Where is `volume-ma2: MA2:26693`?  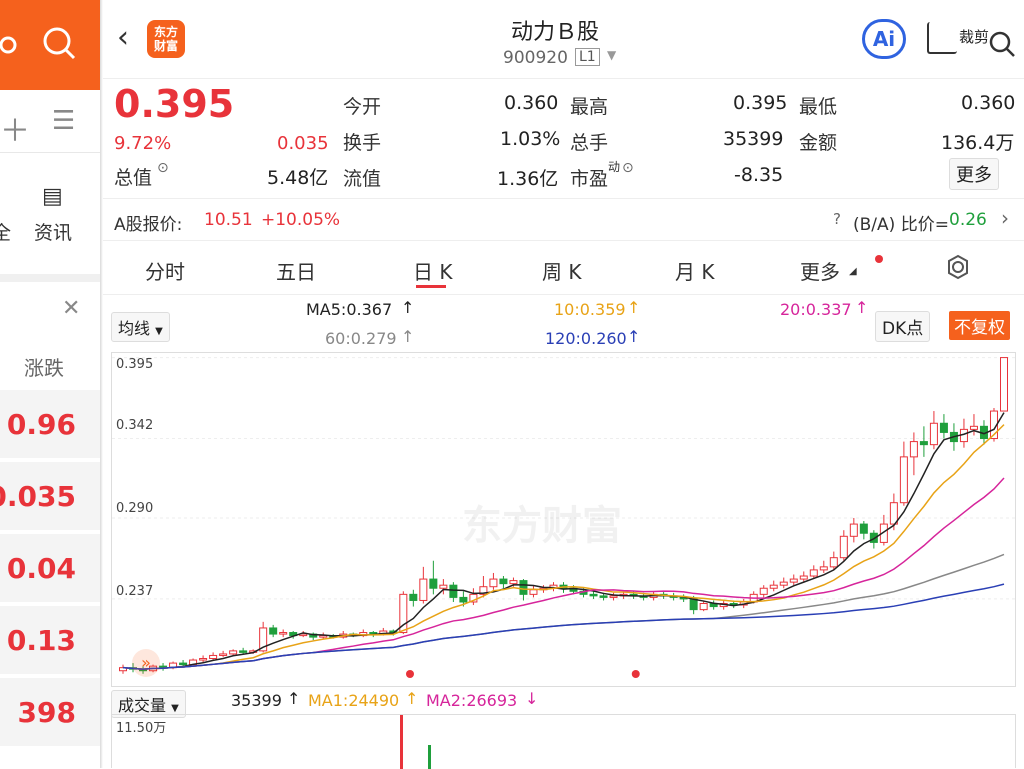 volume-ma2: MA2:26693 is located at coordinates (472, 700).